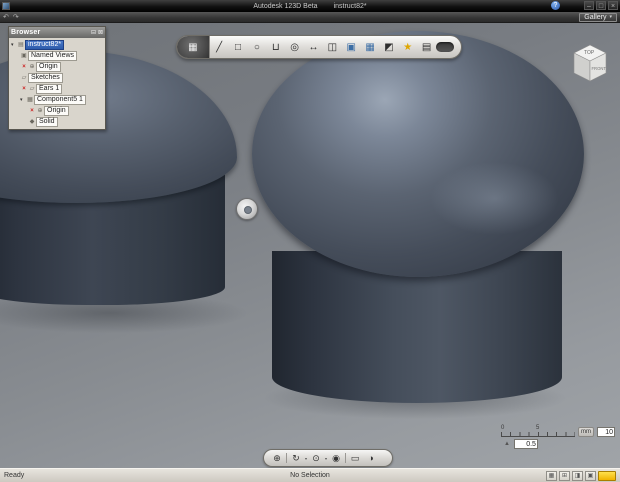 The width and height of the screenshot is (620, 482). I want to click on main-toolbar: ▦ ╱ □ ○ ⊔ ◎ ↔ ◫ ▣ ▦ ◩ ★ ▤, so click(319, 47).